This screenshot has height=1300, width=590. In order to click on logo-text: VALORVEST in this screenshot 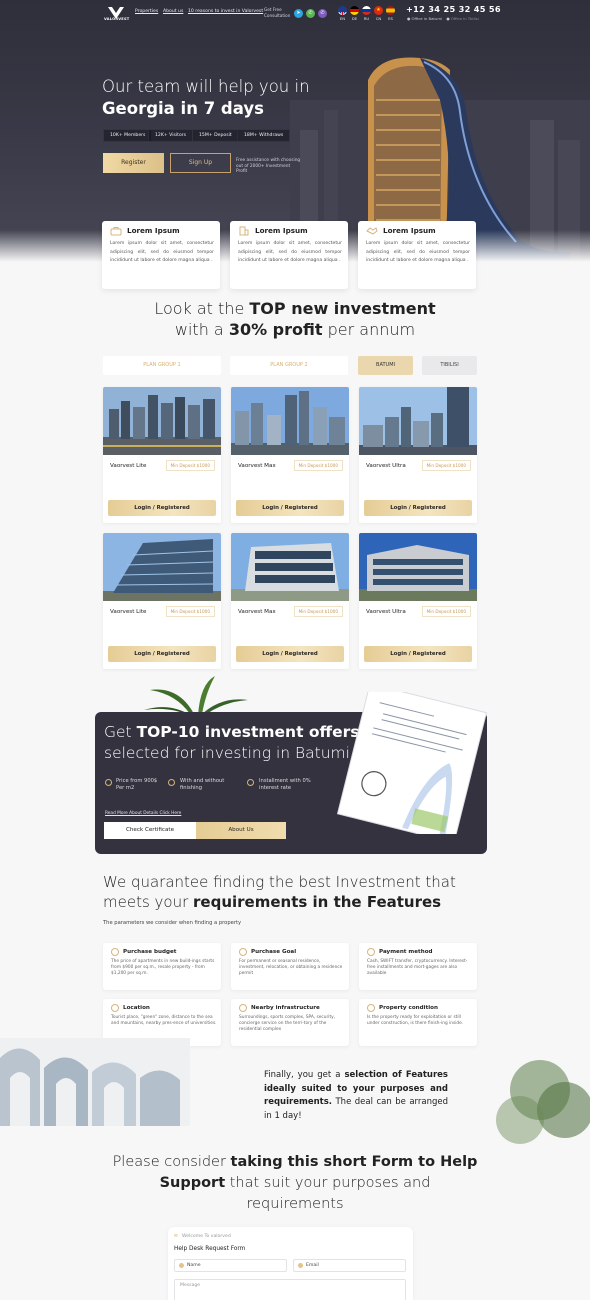, I will do `click(117, 19)`.